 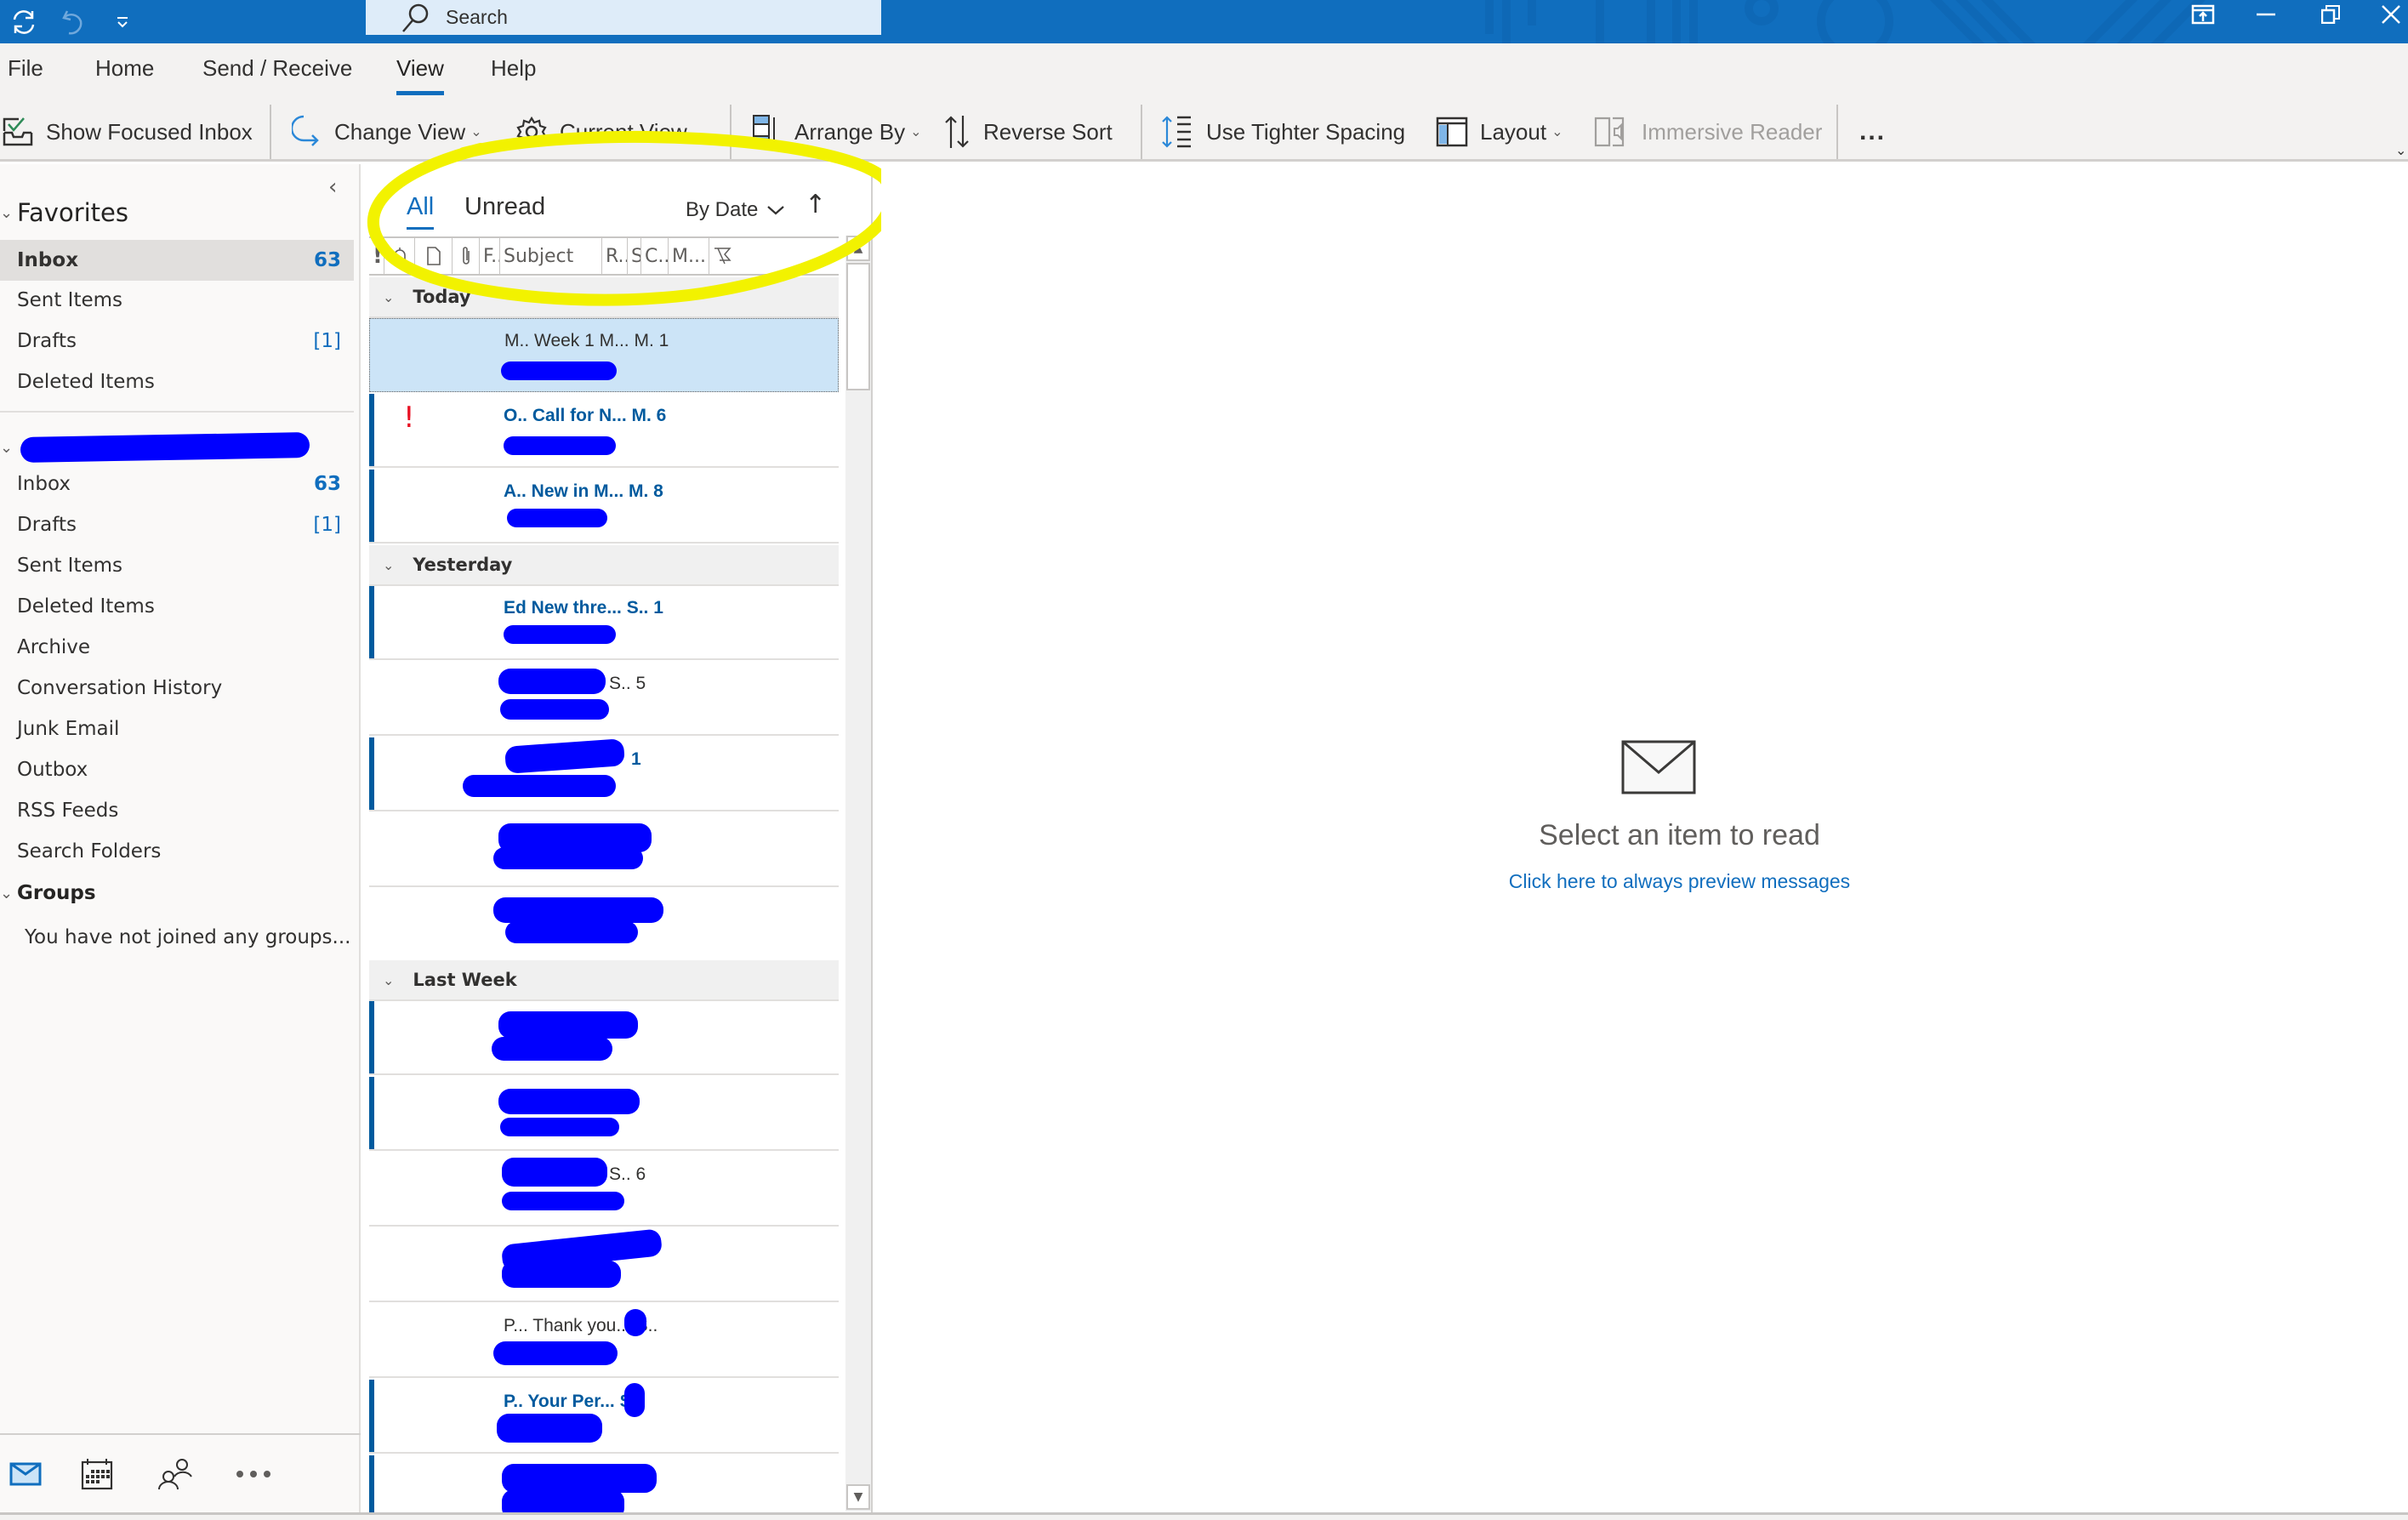 I want to click on col-received: R.., so click(x=615, y=256).